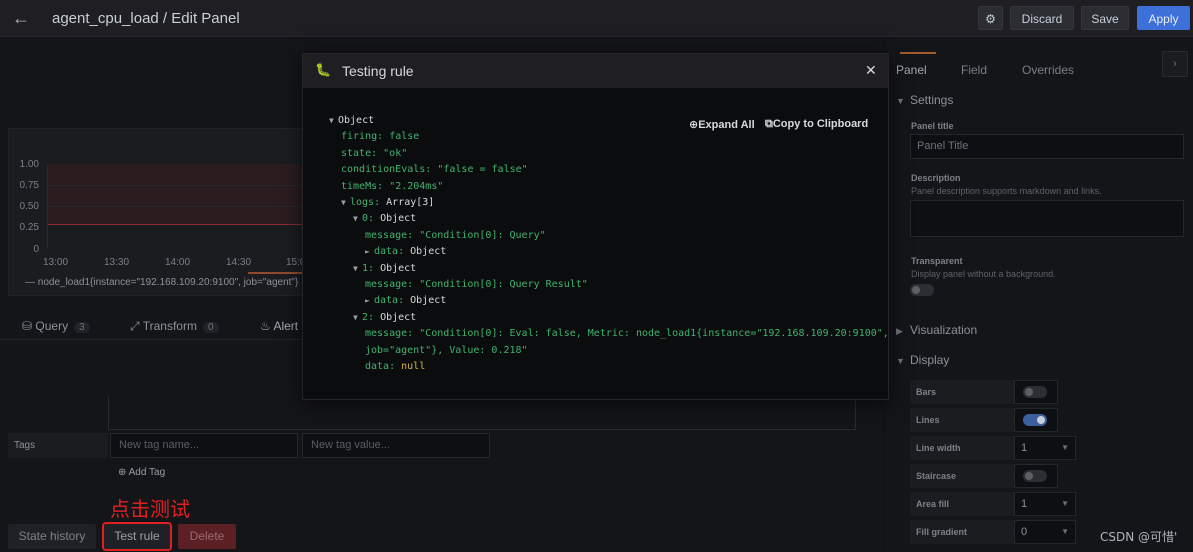 The image size is (1193, 552). Describe the element at coordinates (962, 420) in the screenshot. I see `display-lines-label: Lines` at that location.